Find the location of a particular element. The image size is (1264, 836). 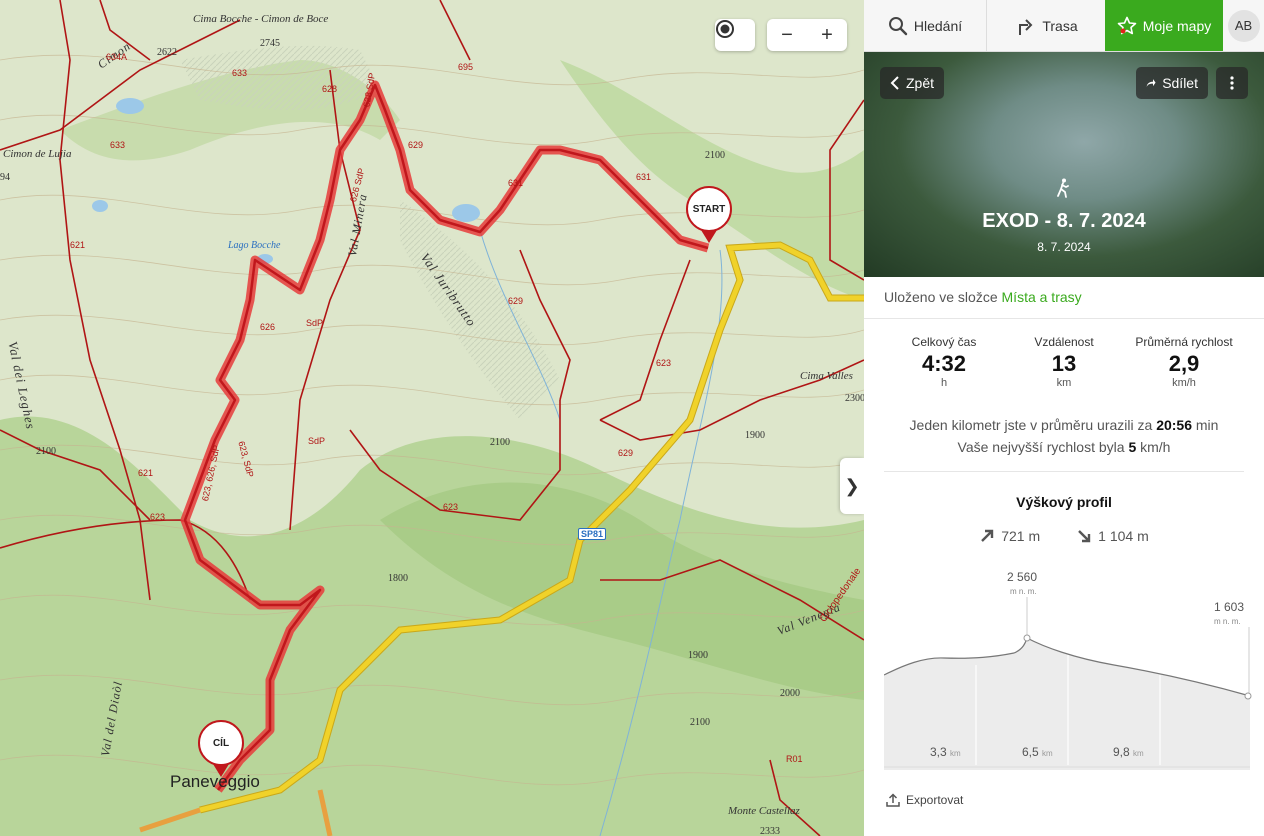

descent-value: 1 104 m is located at coordinates (1123, 536).